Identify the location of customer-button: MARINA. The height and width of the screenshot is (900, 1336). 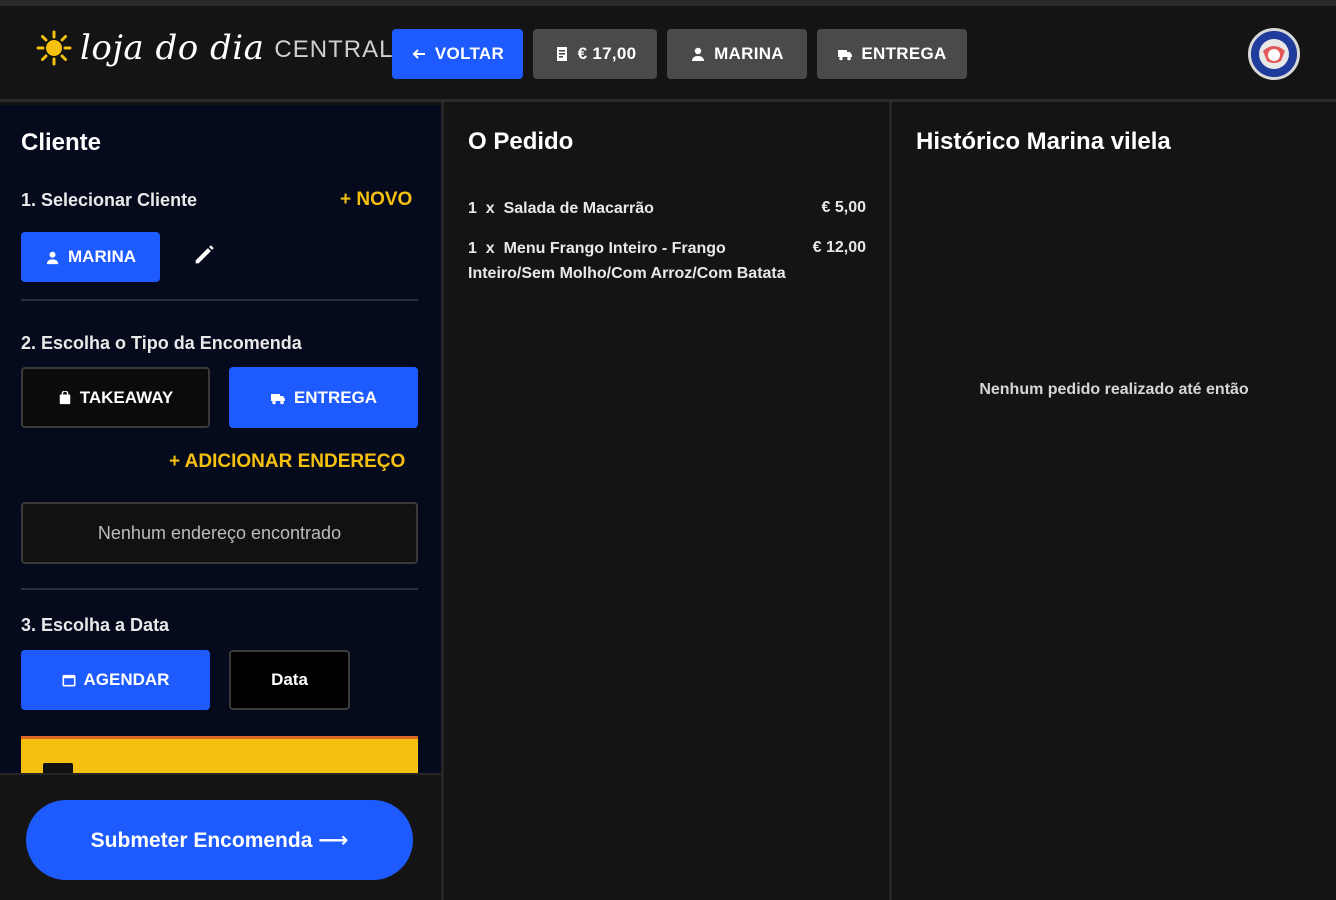
(737, 54).